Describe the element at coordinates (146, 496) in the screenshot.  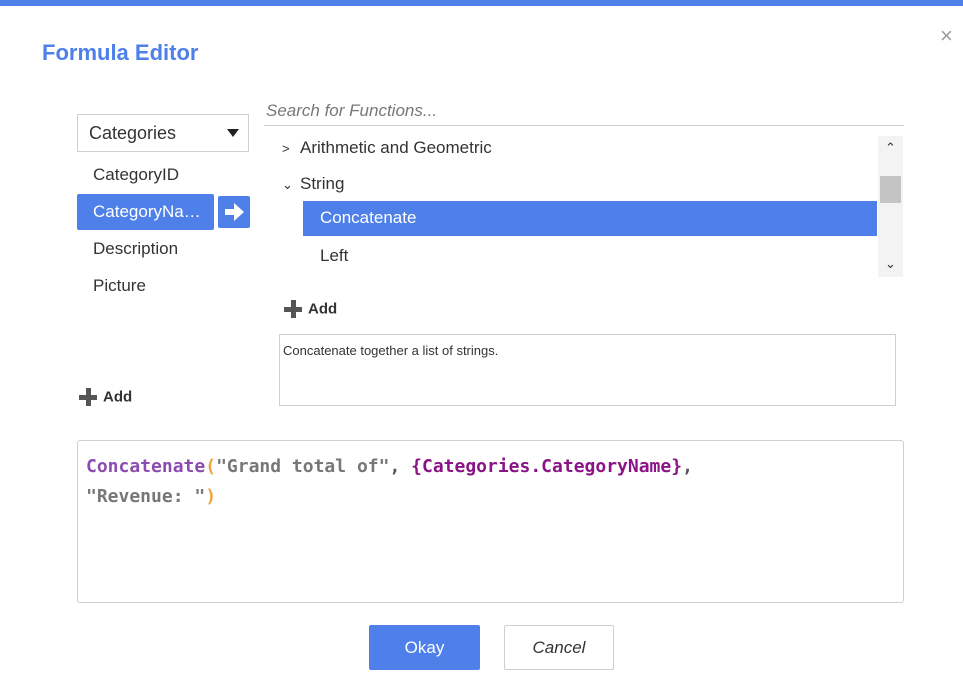
I see `token-string: "Revenue: "` at that location.